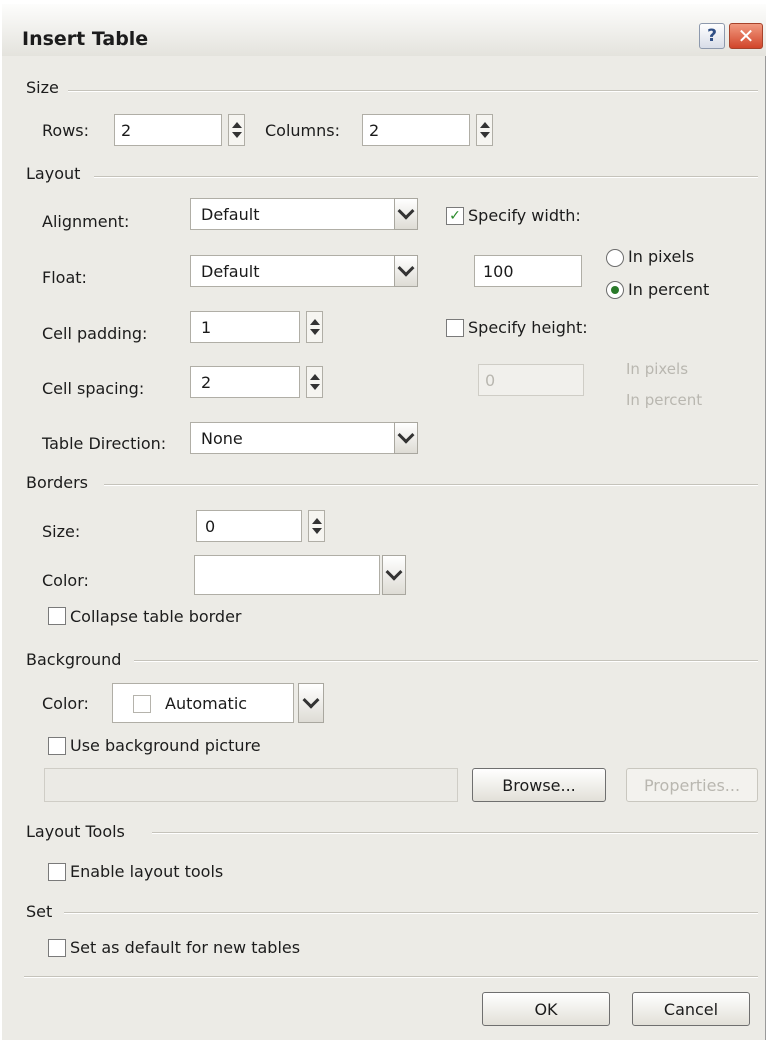 This screenshot has width=768, height=1050. Describe the element at coordinates (53, 173) in the screenshot. I see `layout-heading: Layout` at that location.